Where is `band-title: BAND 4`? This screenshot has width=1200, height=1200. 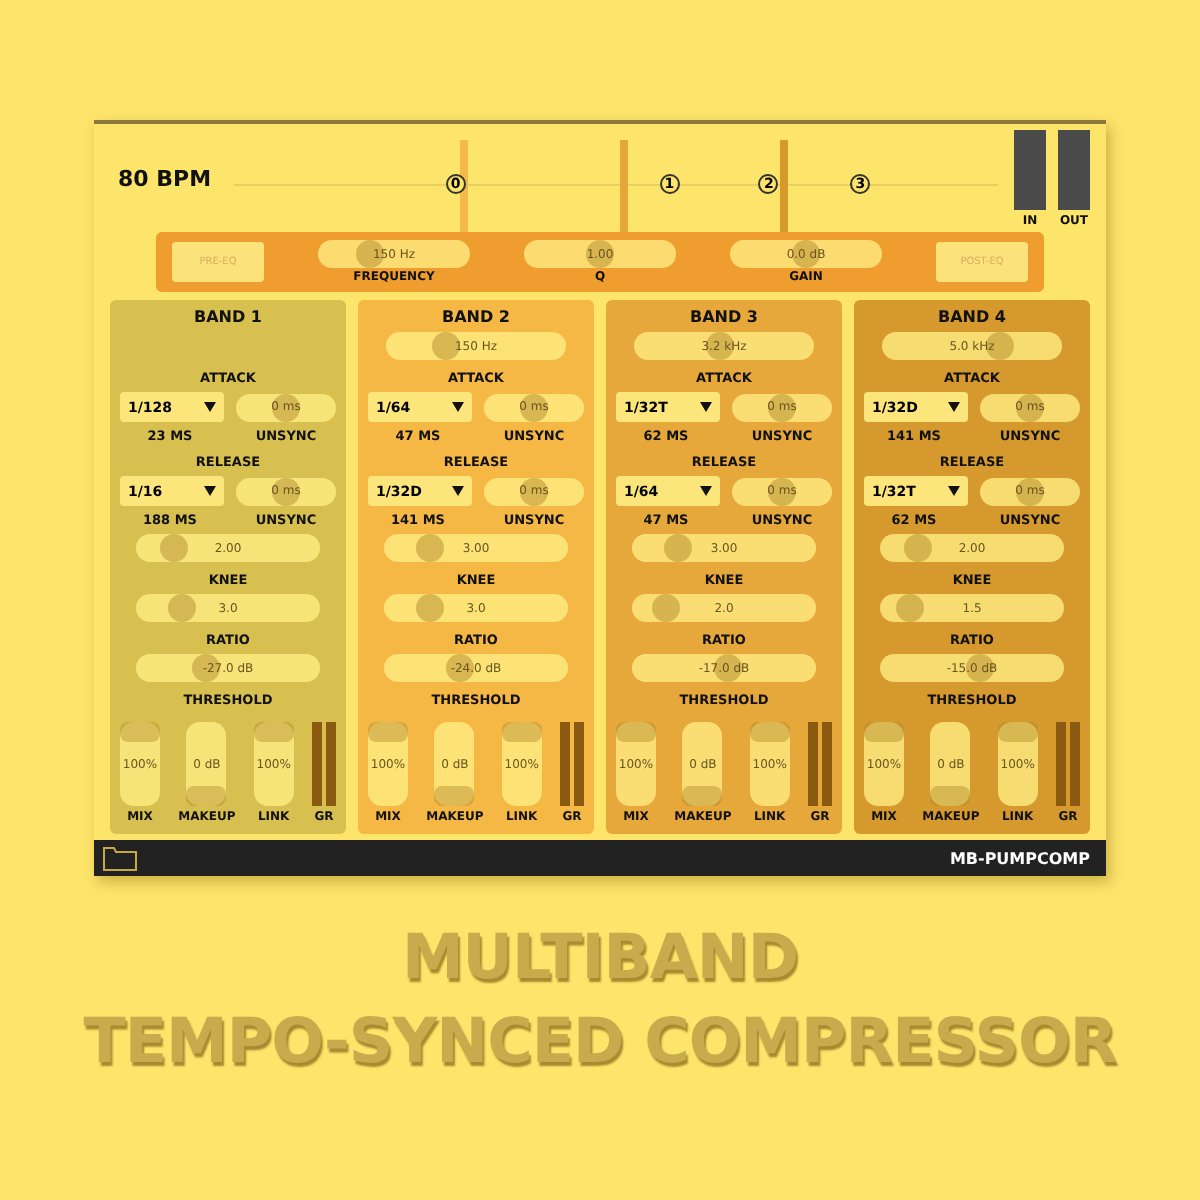
band-title: BAND 4 is located at coordinates (972, 317).